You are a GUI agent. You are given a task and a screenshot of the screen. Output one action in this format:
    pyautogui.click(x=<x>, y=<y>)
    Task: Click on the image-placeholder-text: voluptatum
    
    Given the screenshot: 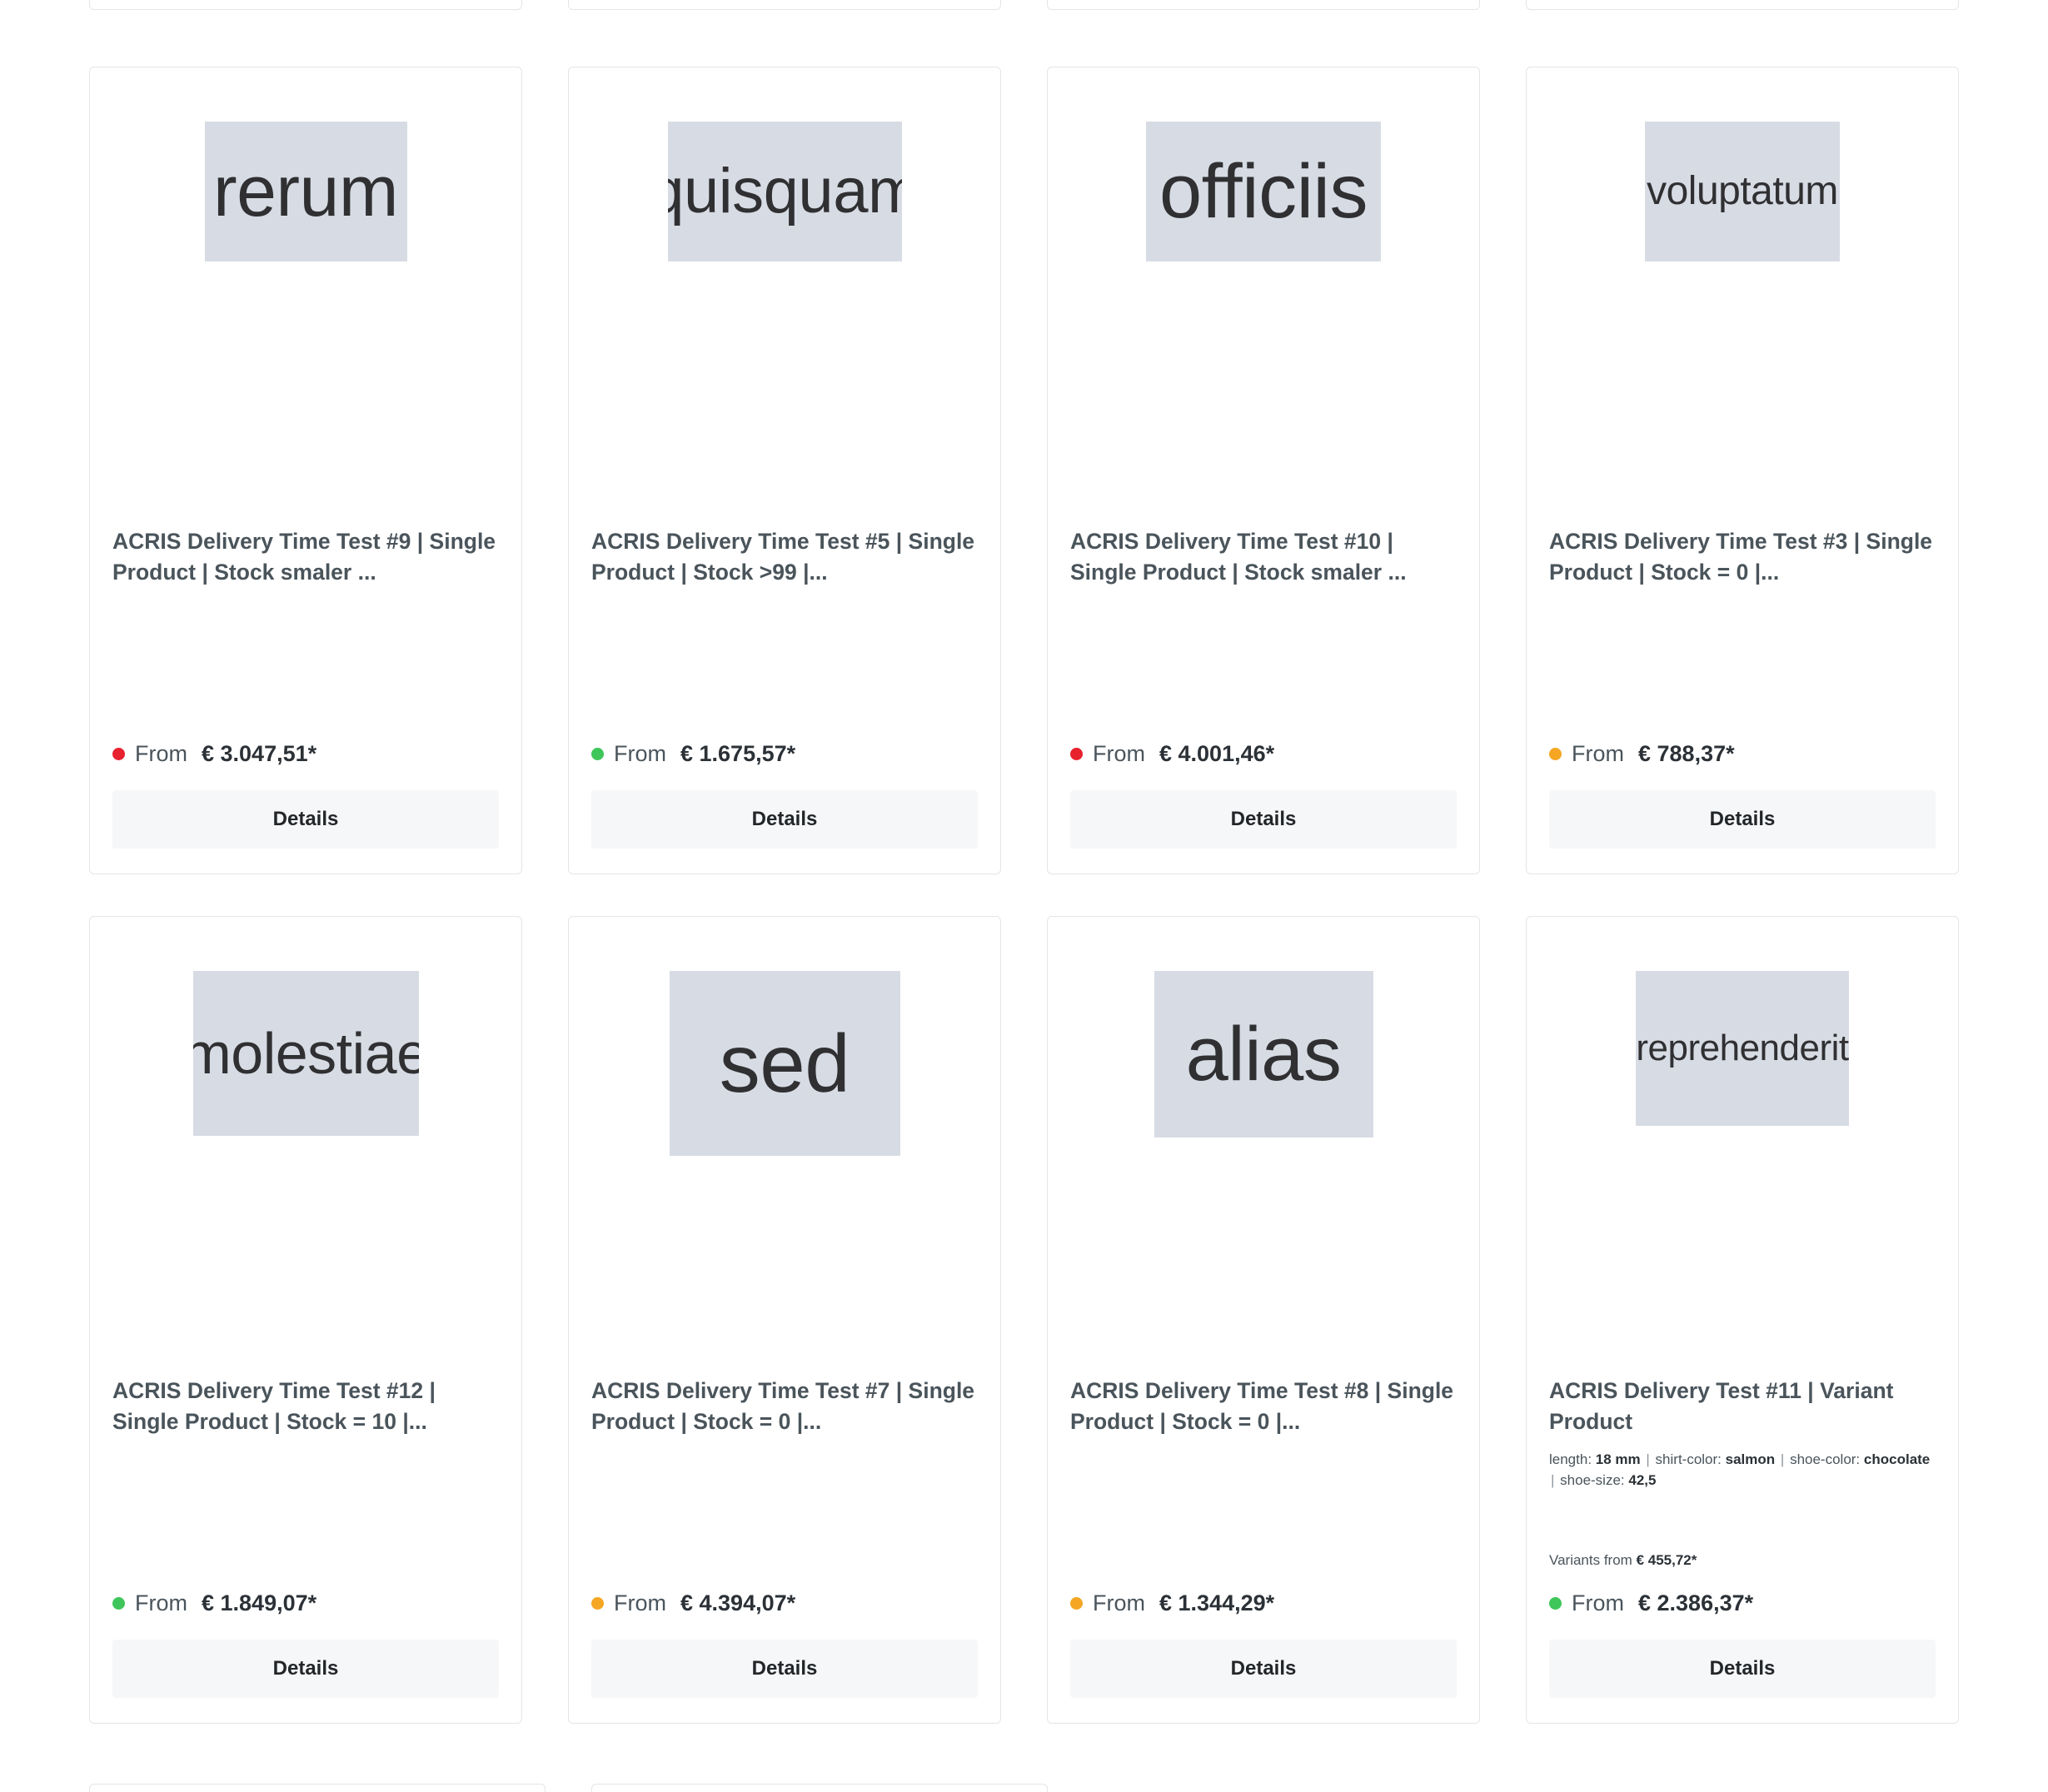 What is the action you would take?
    pyautogui.click(x=1742, y=191)
    